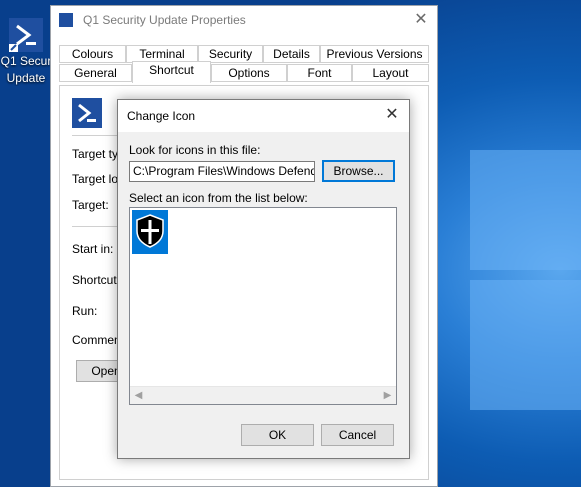  What do you see at coordinates (218, 198) in the screenshot?
I see `select-icon-label: Select an icon from the list below:` at bounding box center [218, 198].